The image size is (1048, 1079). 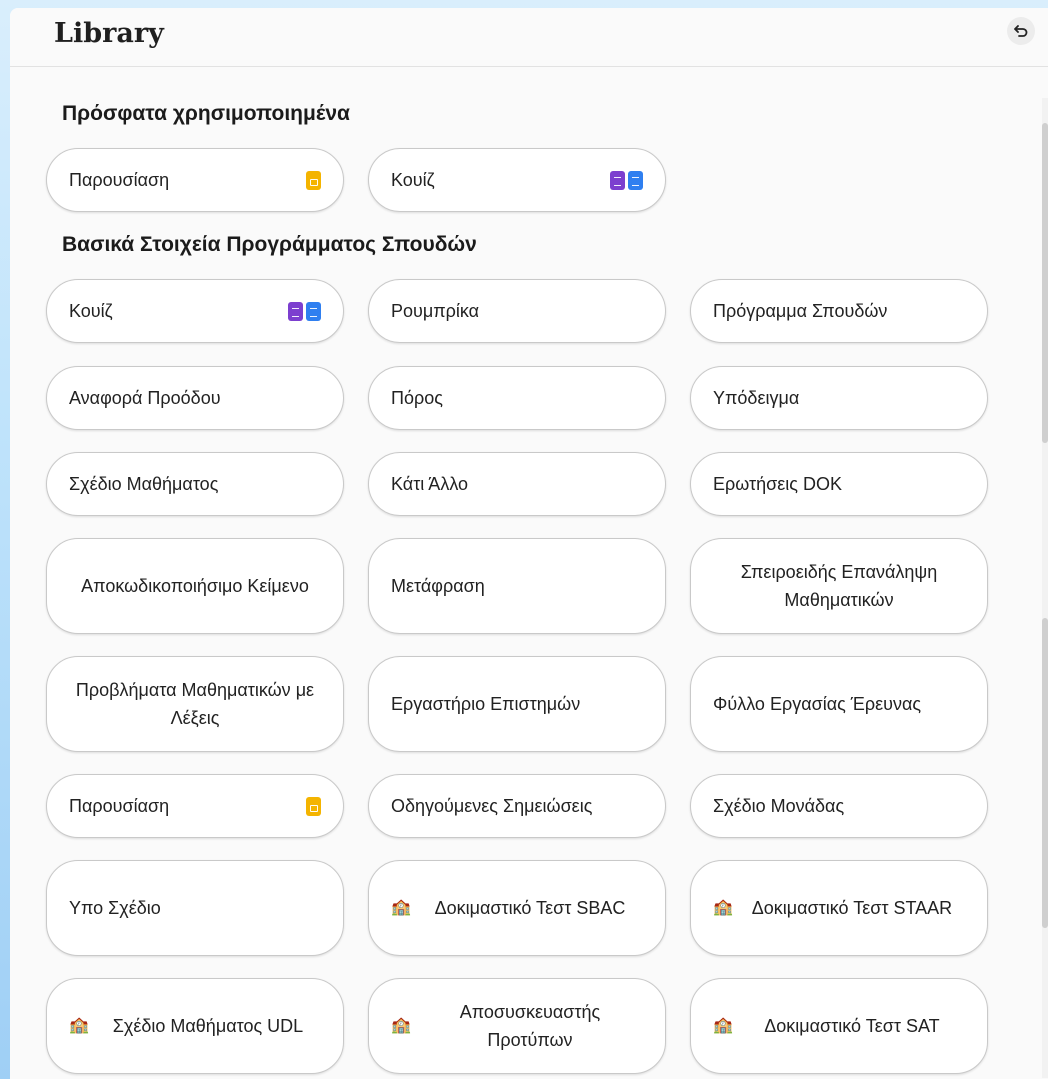 What do you see at coordinates (109, 33) in the screenshot?
I see `page-title: Library` at bounding box center [109, 33].